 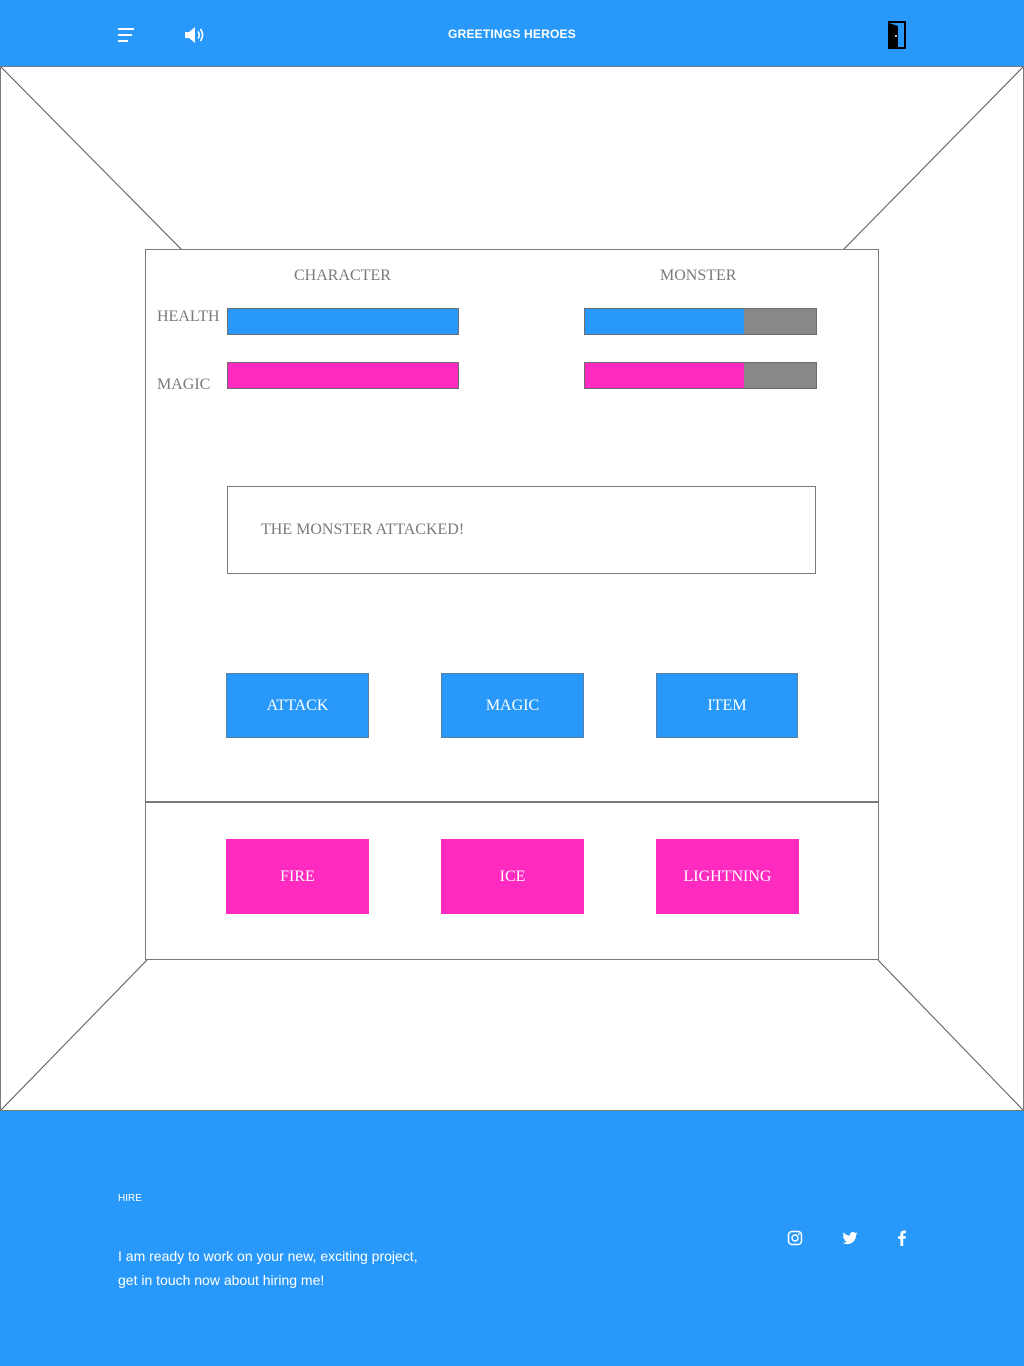 What do you see at coordinates (184, 384) in the screenshot?
I see `magic-label: MAGIC` at bounding box center [184, 384].